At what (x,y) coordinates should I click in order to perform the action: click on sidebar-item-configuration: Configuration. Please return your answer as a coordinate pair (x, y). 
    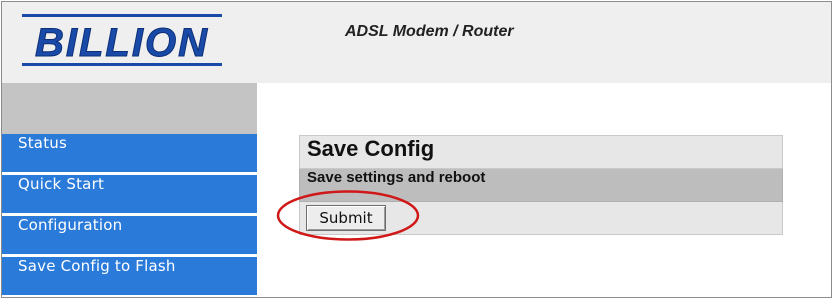
    Looking at the image, I should click on (129, 235).